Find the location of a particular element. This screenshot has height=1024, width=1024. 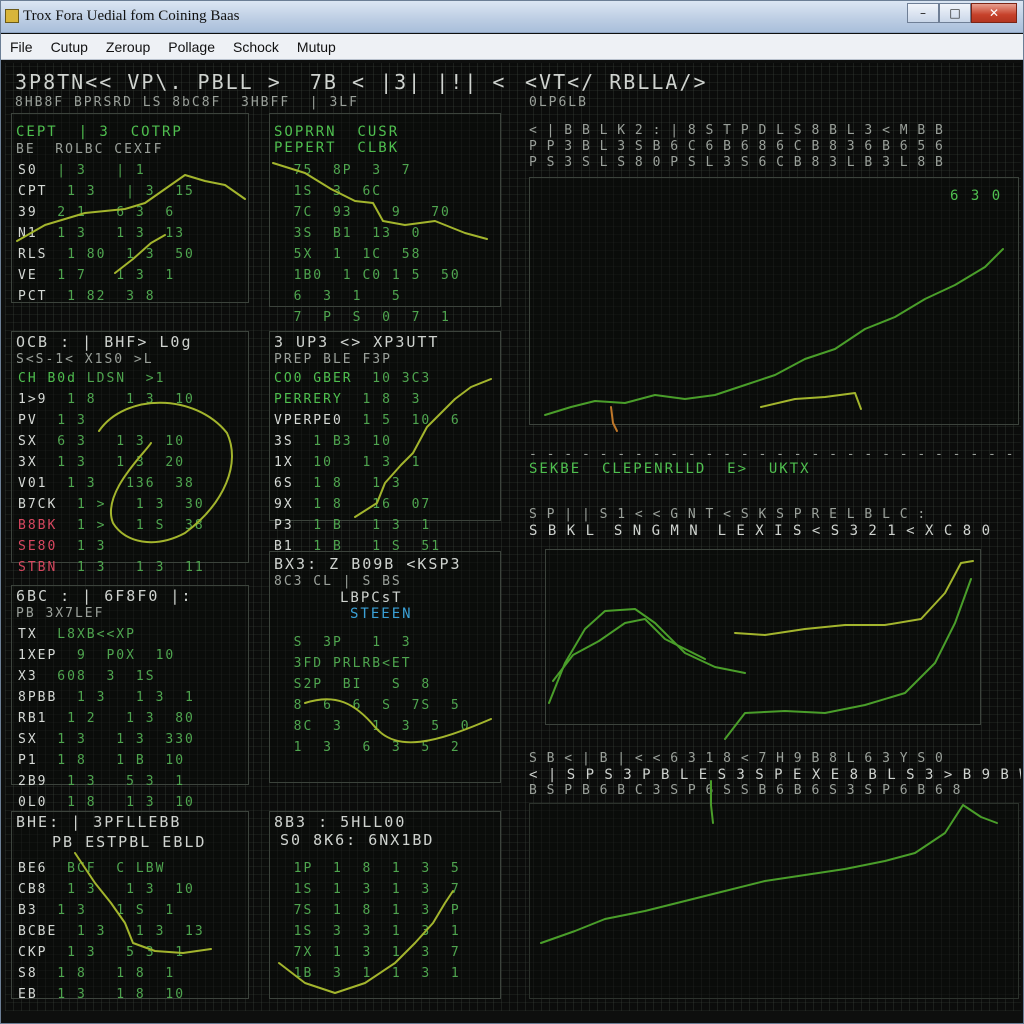

menu-bar: File Cutup Zeroup Pollage Schock Mutup is located at coordinates (512, 47).